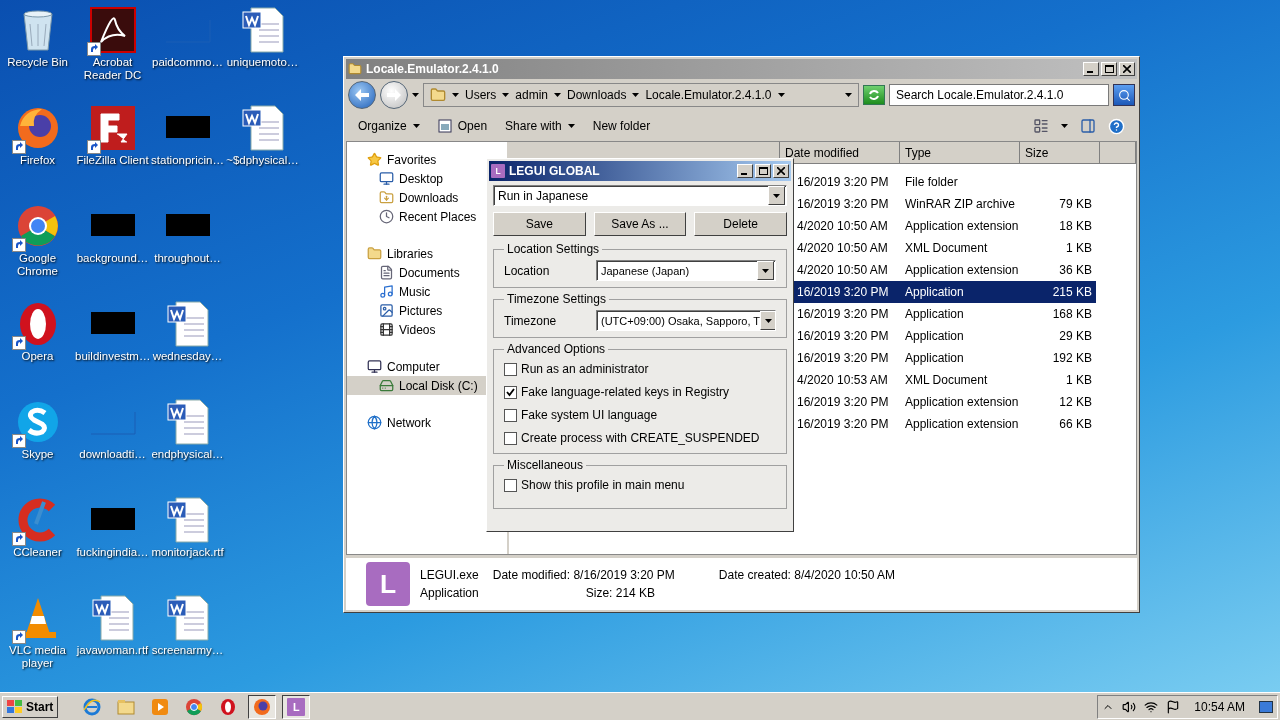 This screenshot has height=720, width=1280. Describe the element at coordinates (1151, 706) in the screenshot. I see `network-icon` at that location.